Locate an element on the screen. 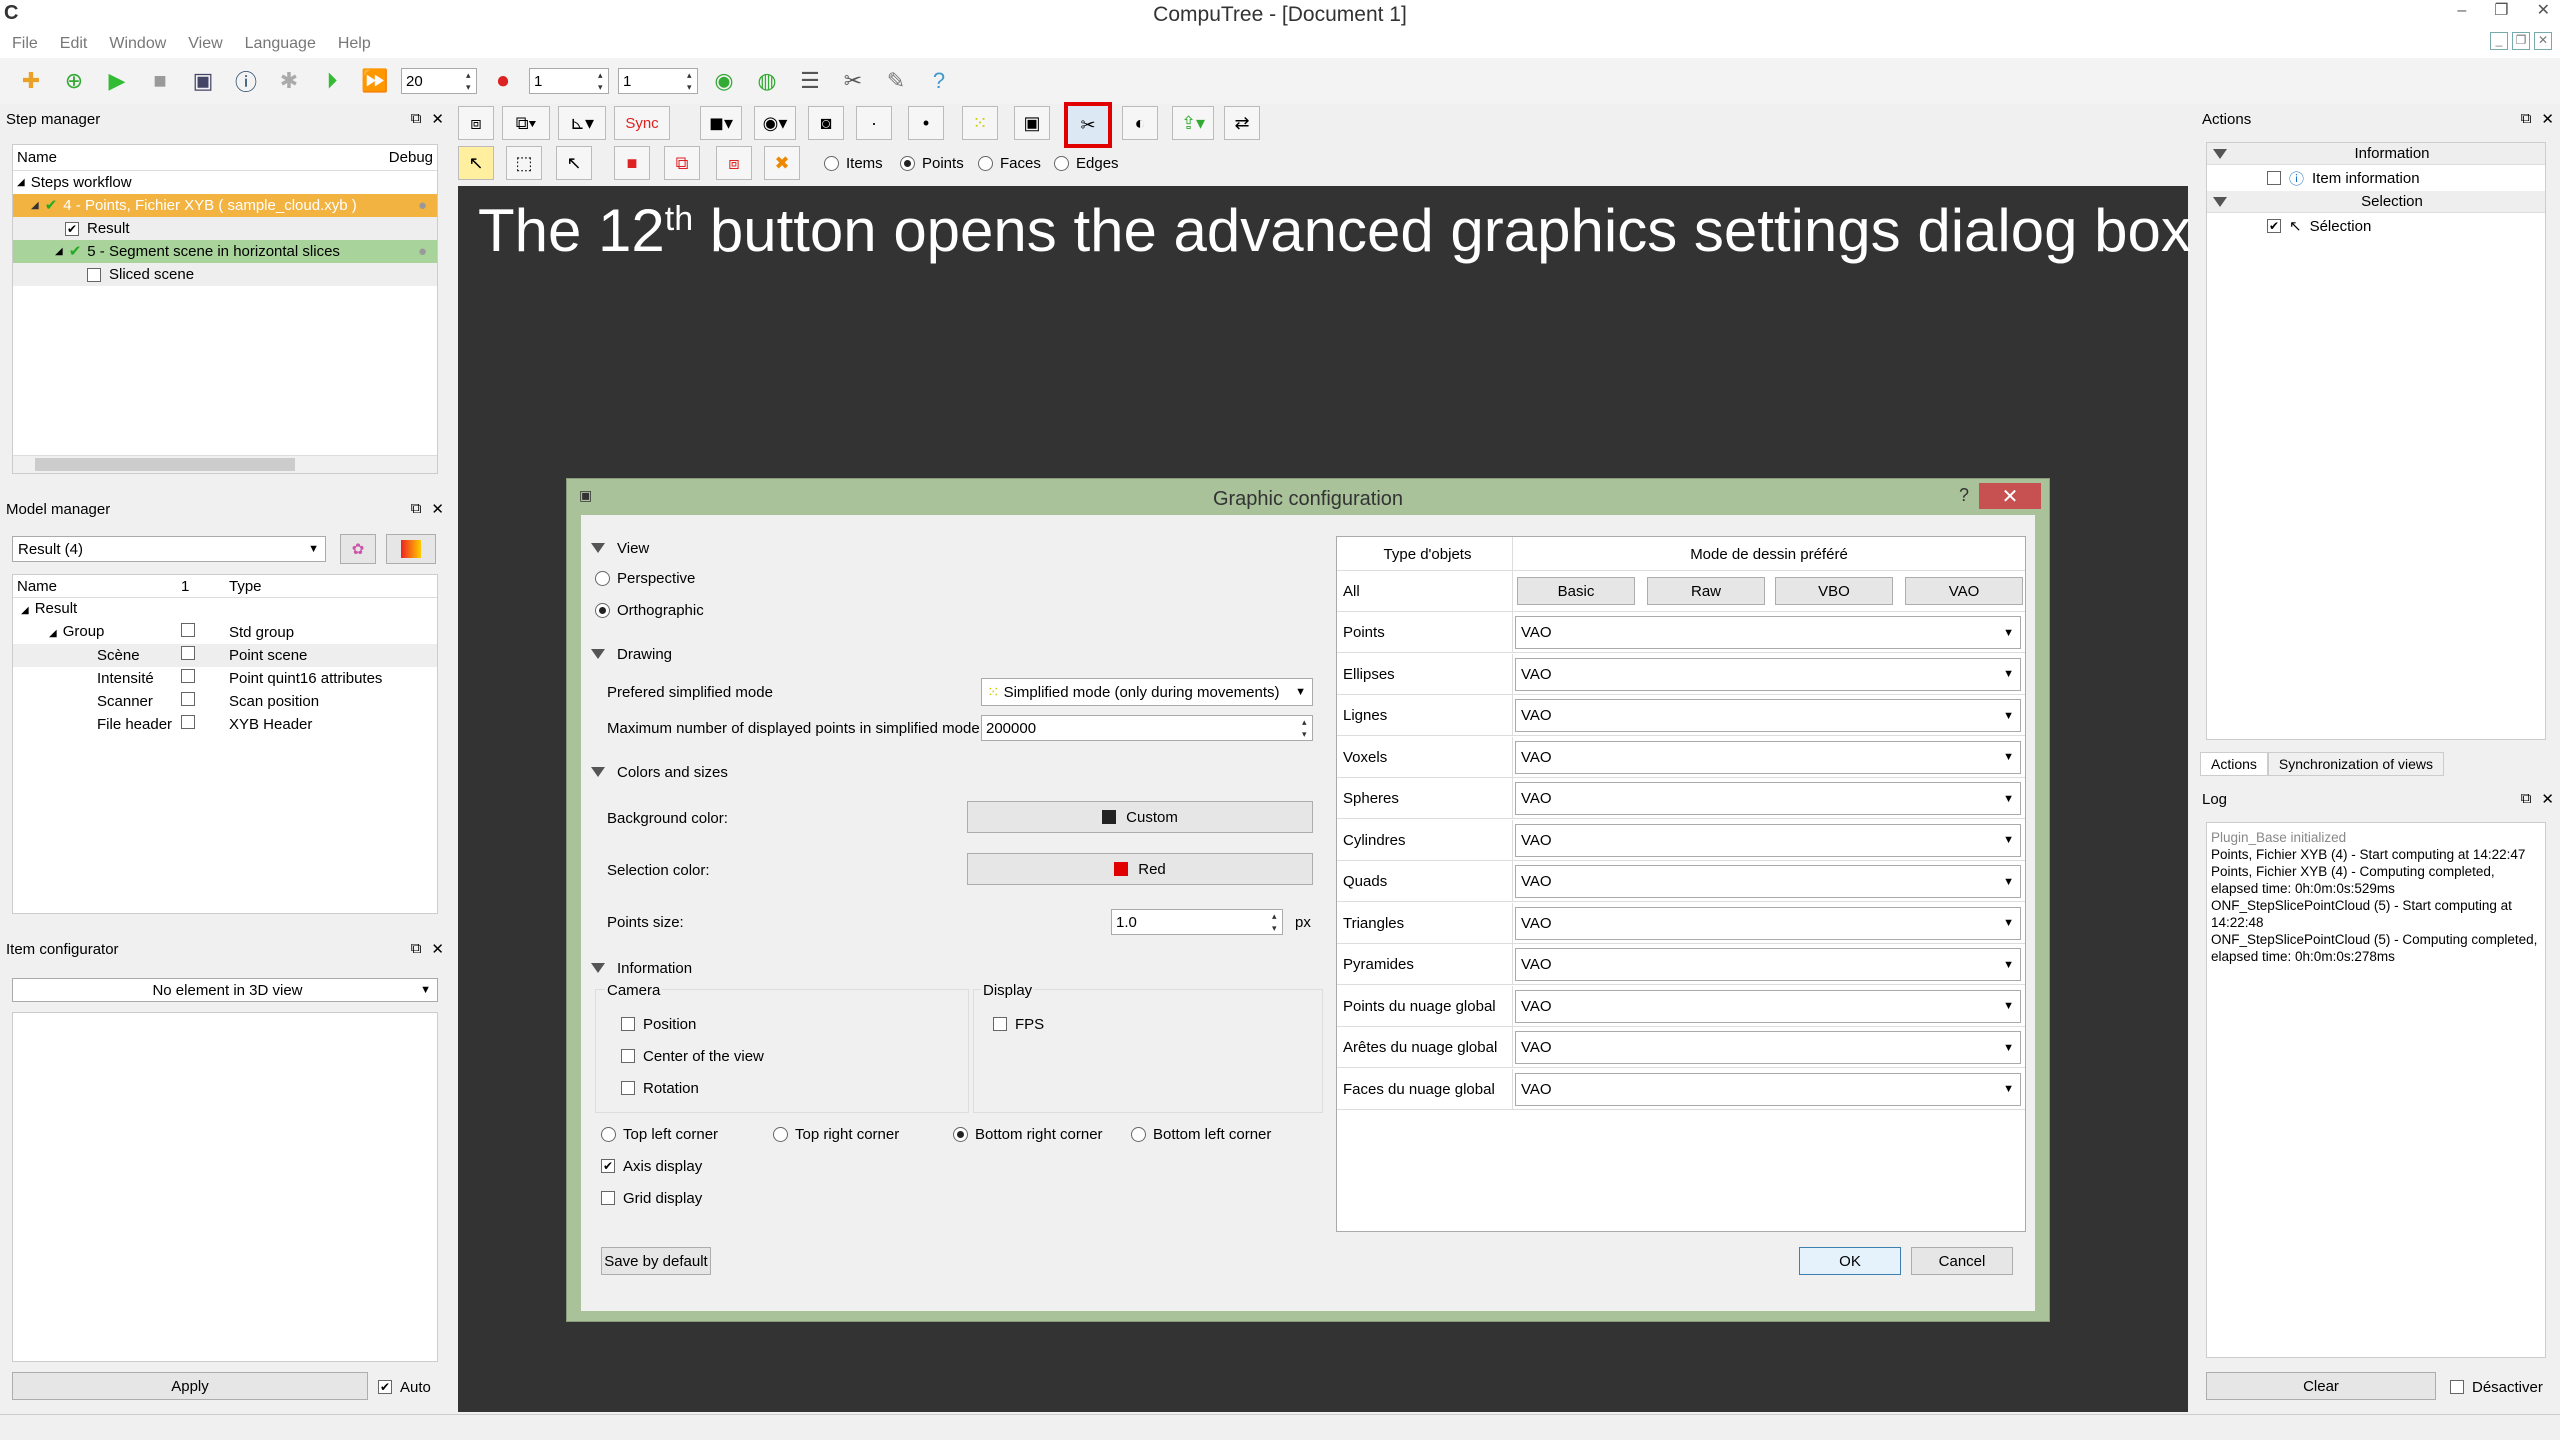 The height and width of the screenshot is (1440, 2560). menu-edit: Edit is located at coordinates (74, 44).